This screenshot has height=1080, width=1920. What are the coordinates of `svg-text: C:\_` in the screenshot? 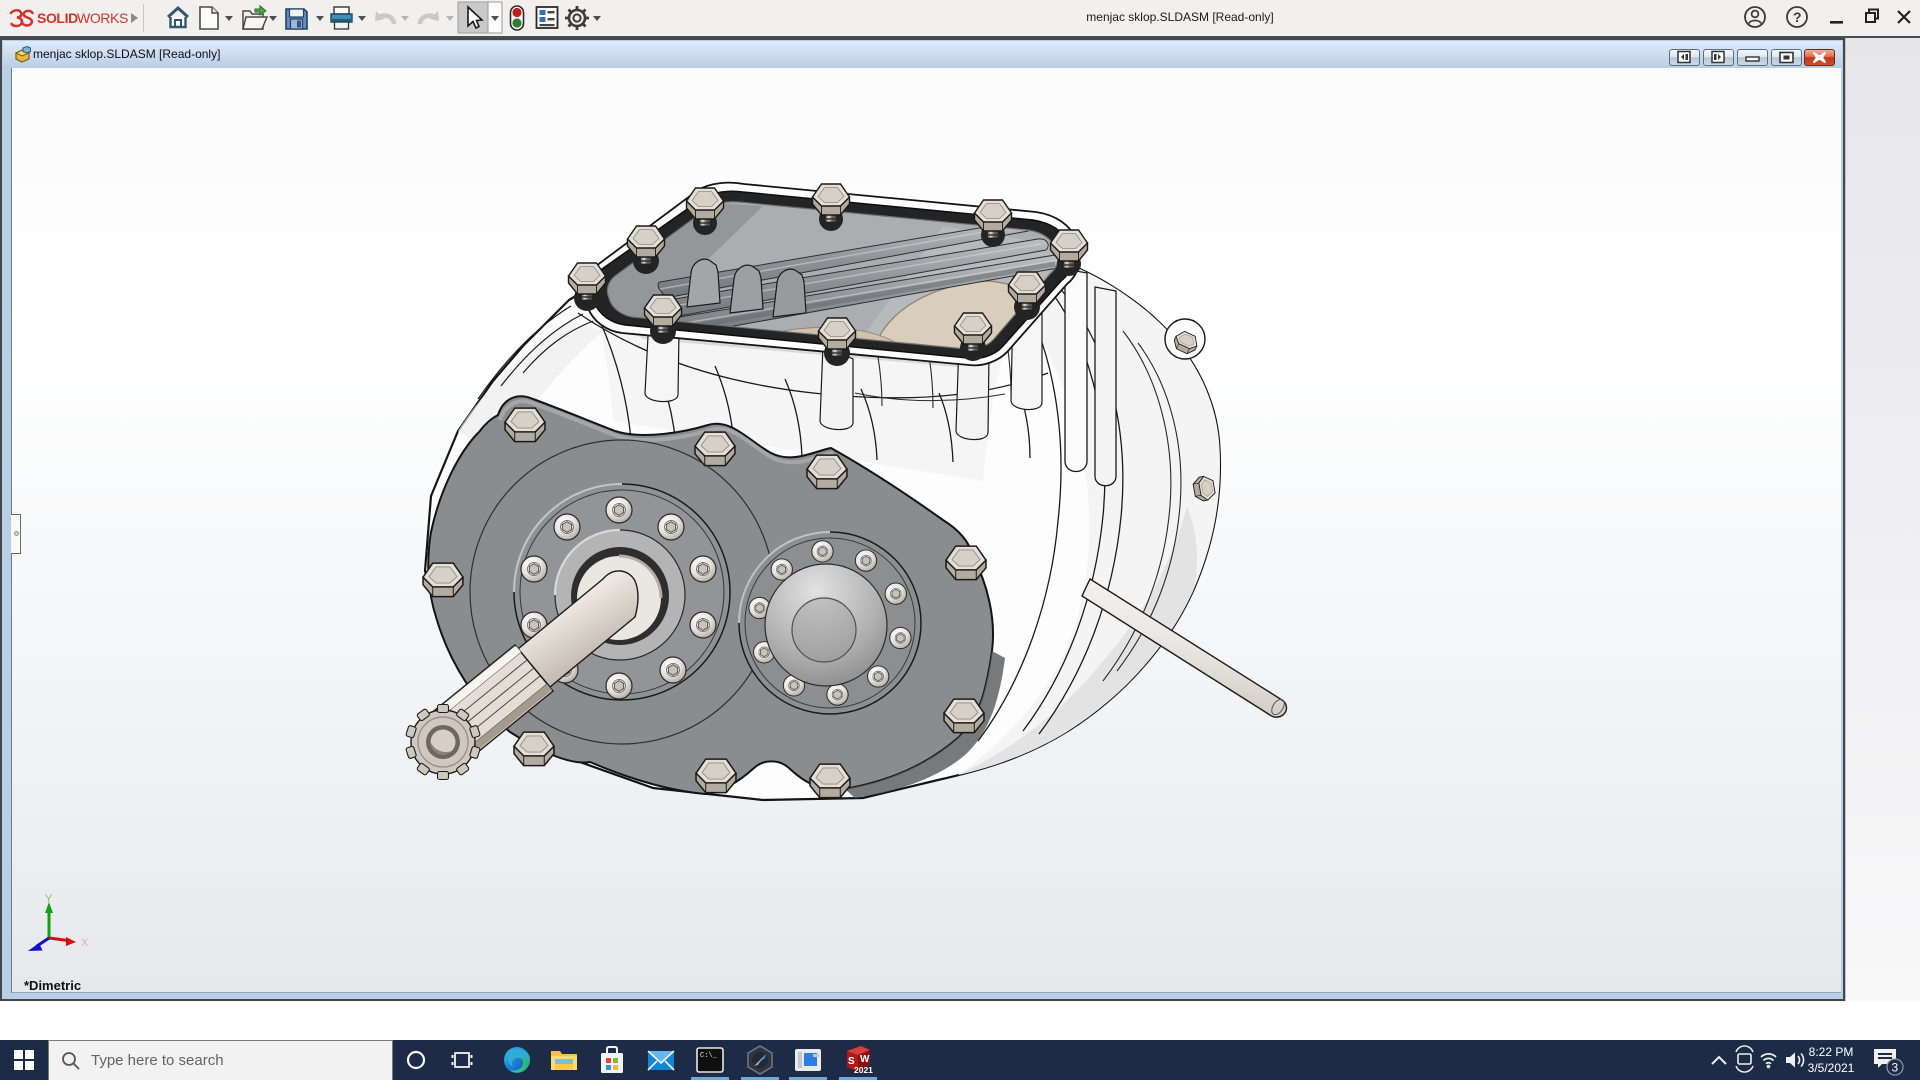 It's located at (709, 1056).